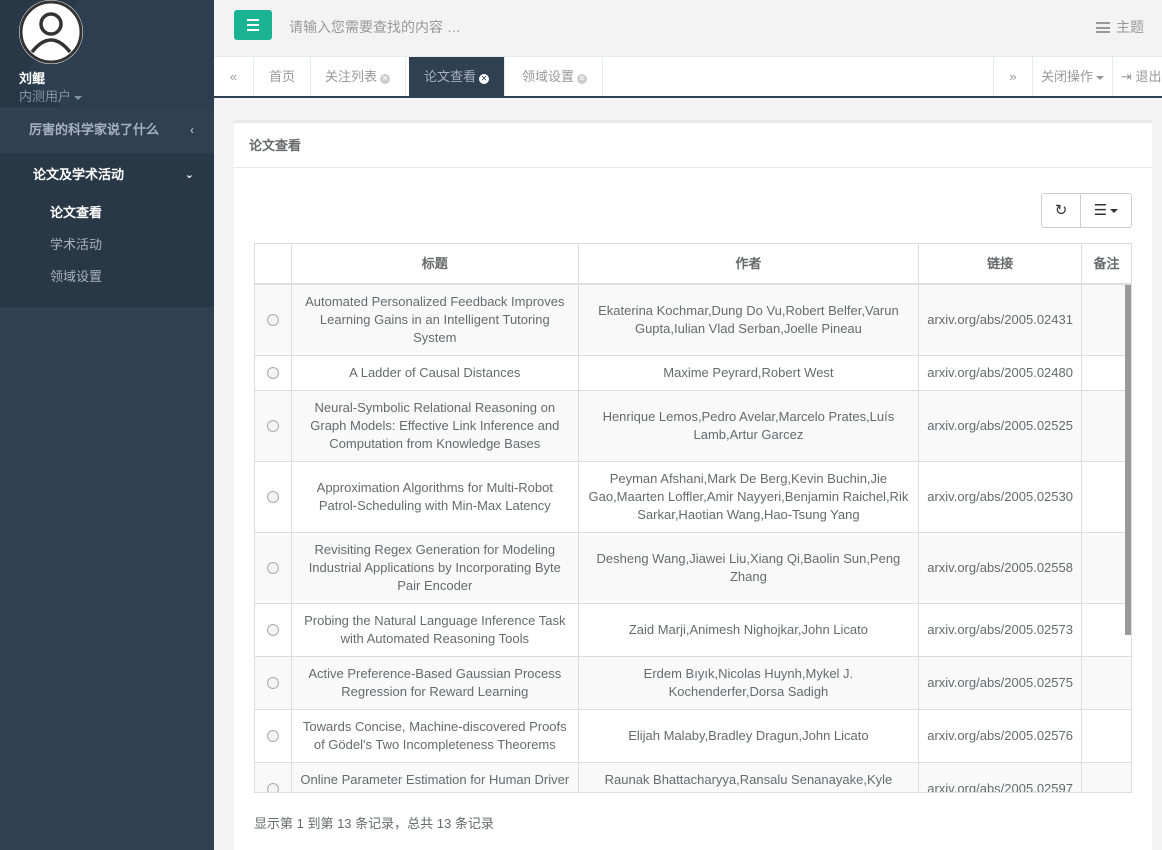  I want to click on refresh-button: ↻, so click(1061, 210).